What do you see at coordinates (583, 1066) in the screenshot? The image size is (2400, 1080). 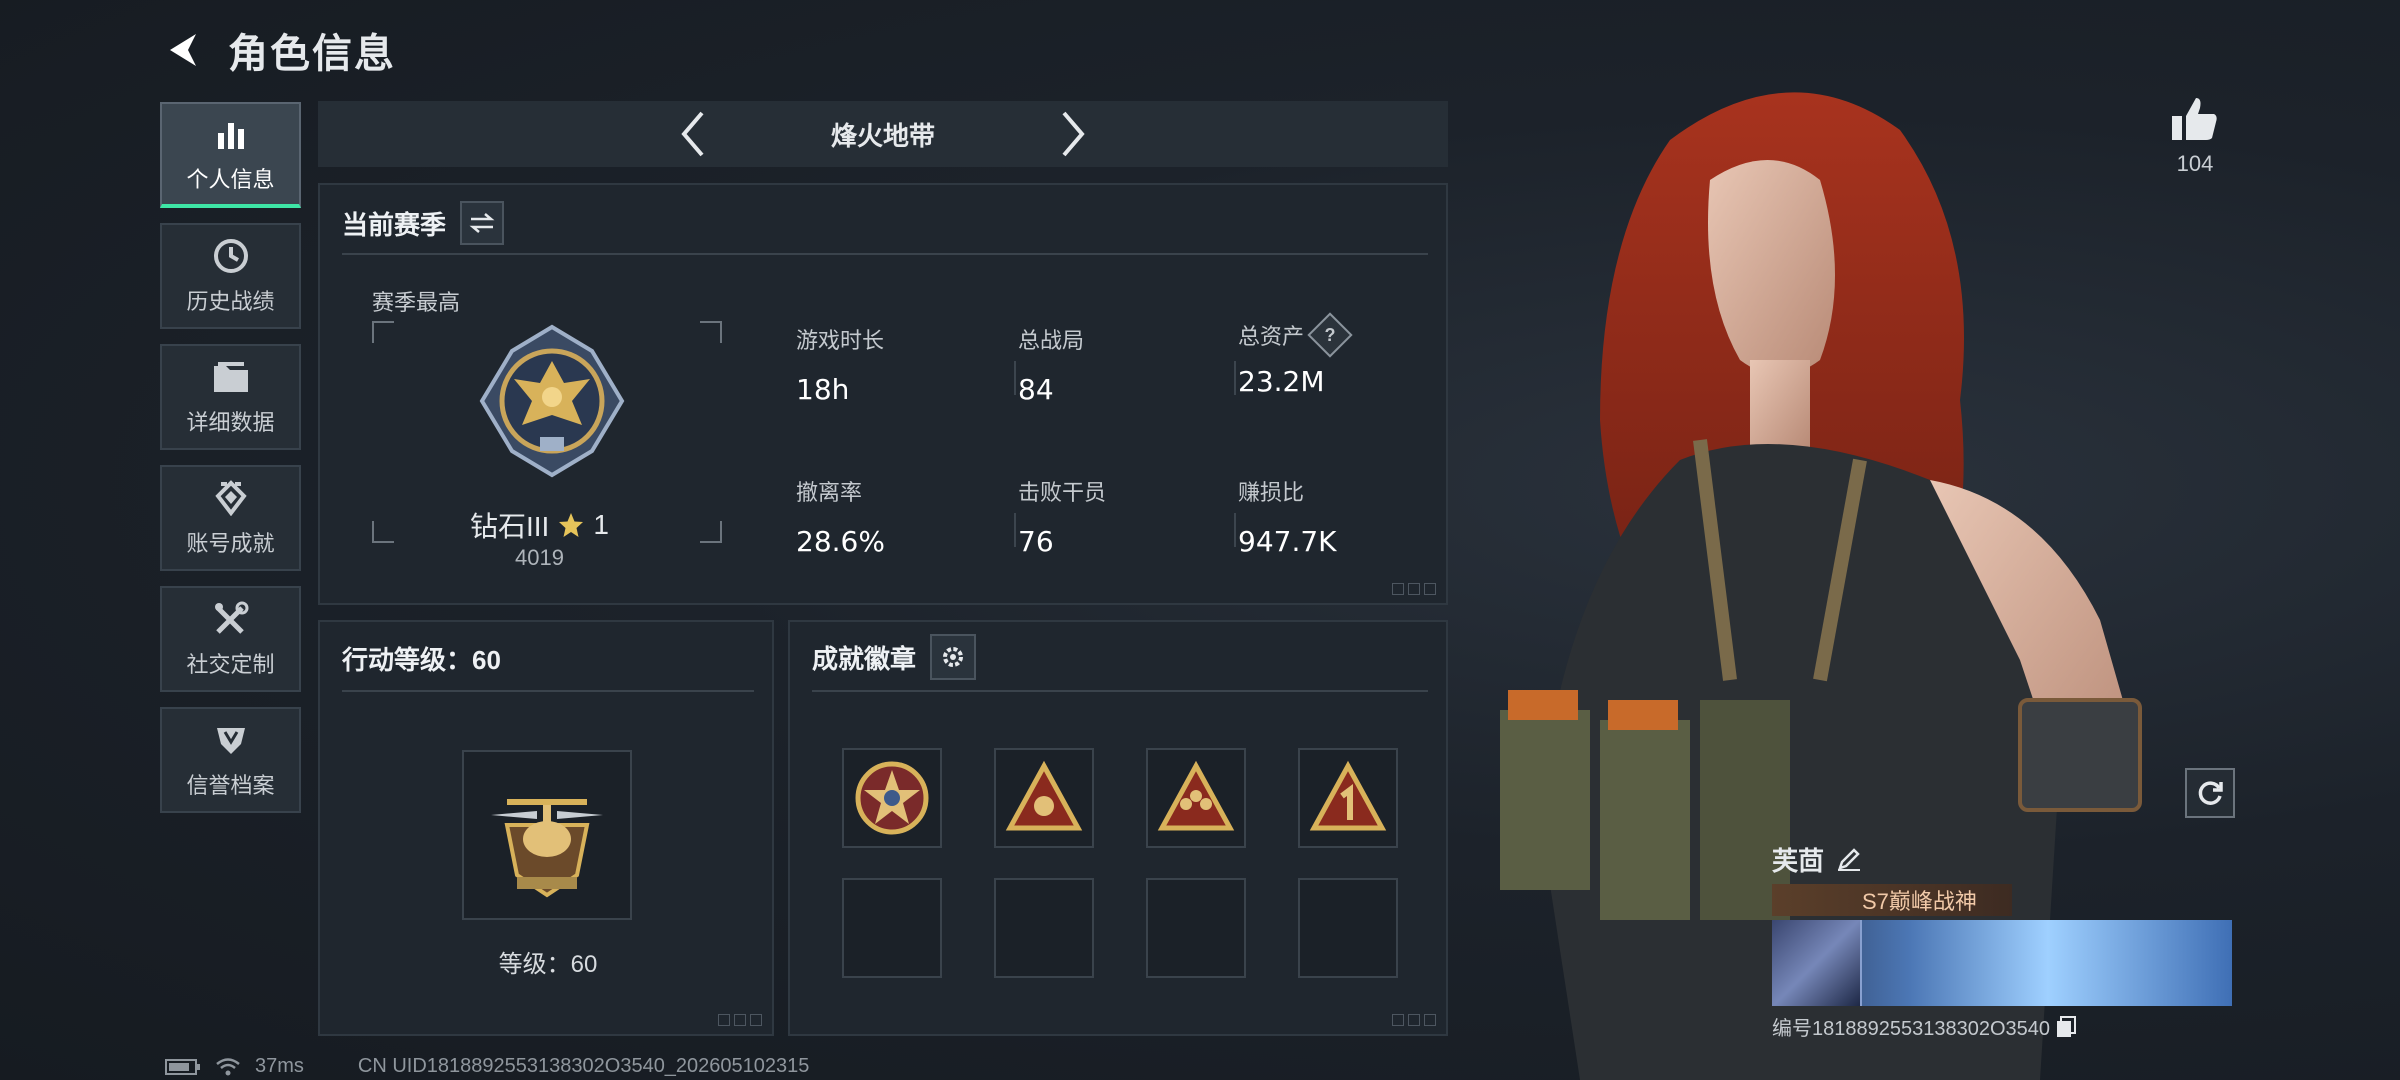 I see `uid-text: CN UID1818892553138302O3540_202605102315` at bounding box center [583, 1066].